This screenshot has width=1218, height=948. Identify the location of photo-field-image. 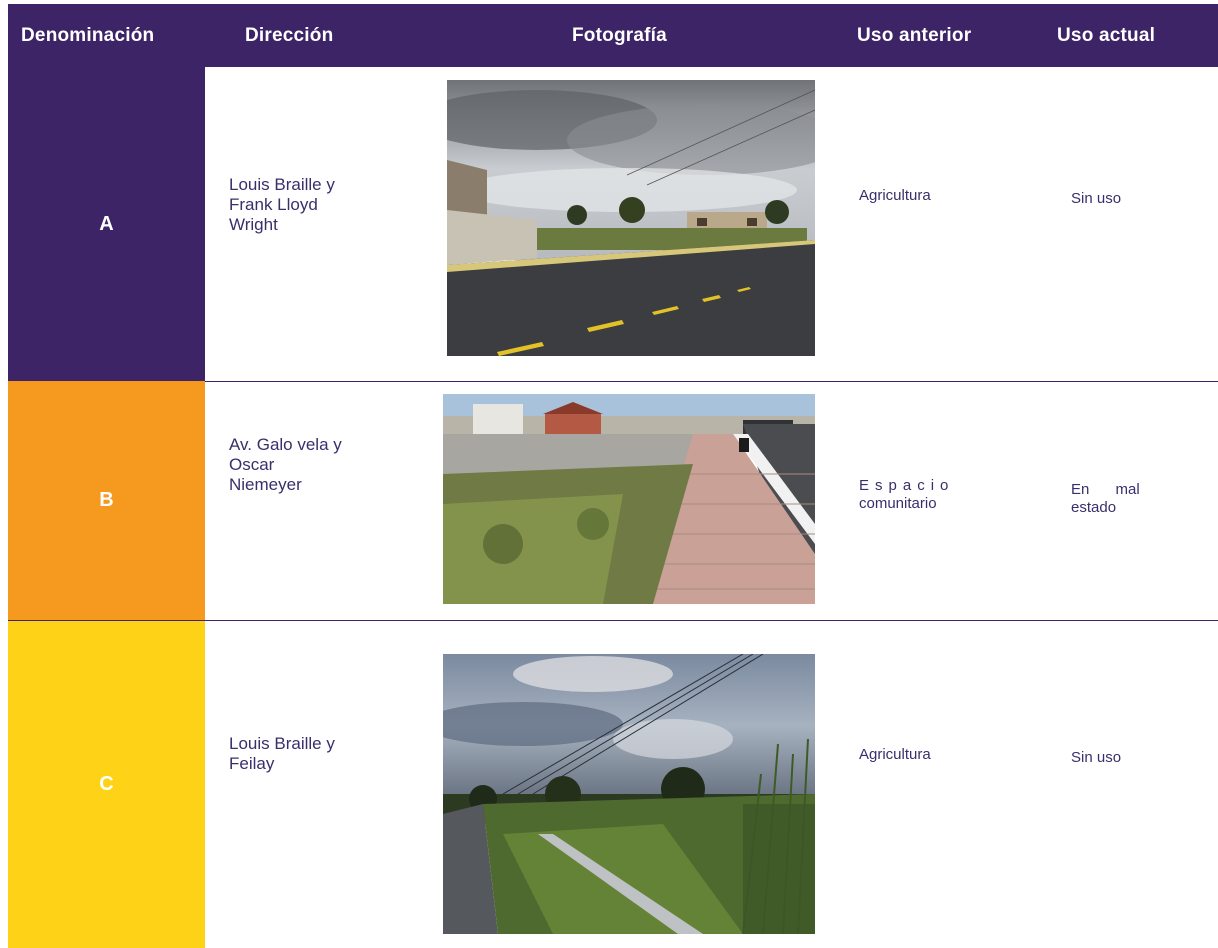
(629, 794).